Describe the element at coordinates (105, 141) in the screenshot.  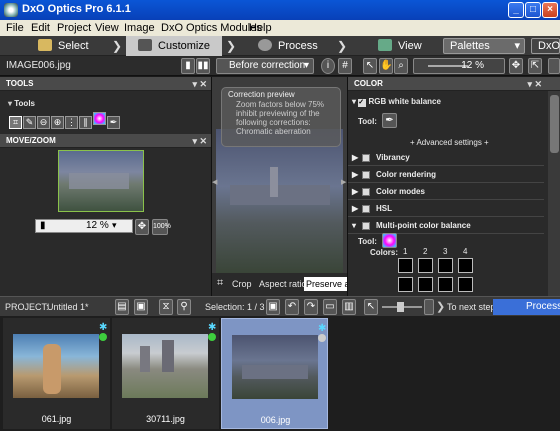
I see `movezoom-panel-header: MOVE/ZOOM ▾ ✕` at that location.